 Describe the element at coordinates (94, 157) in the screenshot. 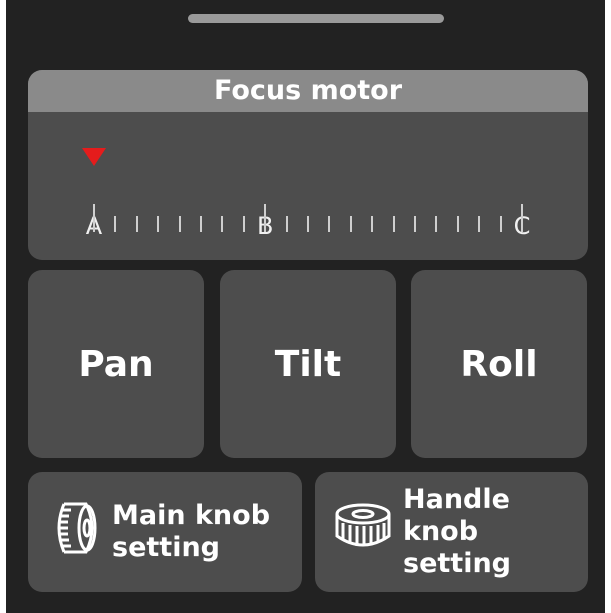

I see `focus-position-marker-icon` at that location.